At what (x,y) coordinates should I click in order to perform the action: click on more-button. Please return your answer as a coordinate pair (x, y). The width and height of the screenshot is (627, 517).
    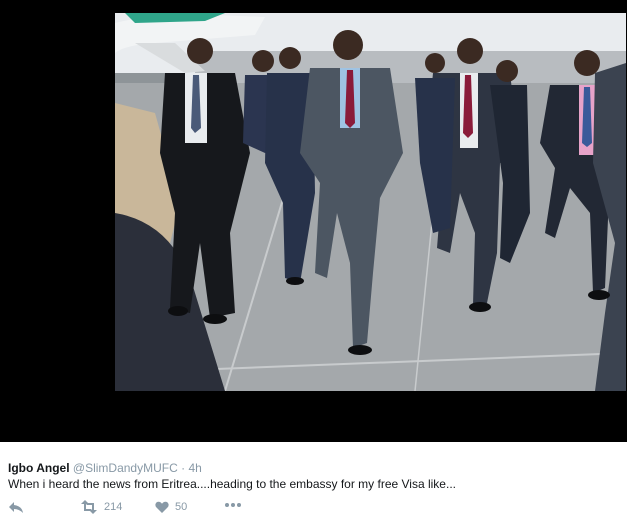
    Looking at the image, I should click on (233, 505).